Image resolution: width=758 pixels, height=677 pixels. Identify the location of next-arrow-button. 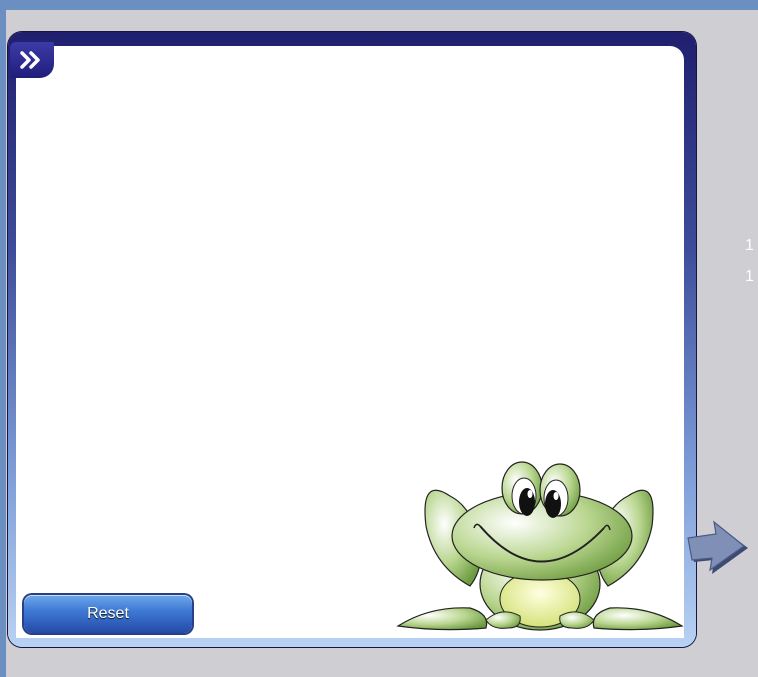
(720, 551).